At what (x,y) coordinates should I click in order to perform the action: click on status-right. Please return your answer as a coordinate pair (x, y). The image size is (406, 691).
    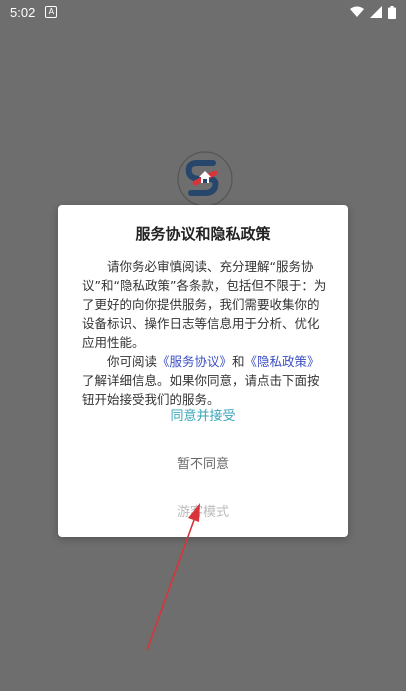
    Looking at the image, I should click on (373, 12).